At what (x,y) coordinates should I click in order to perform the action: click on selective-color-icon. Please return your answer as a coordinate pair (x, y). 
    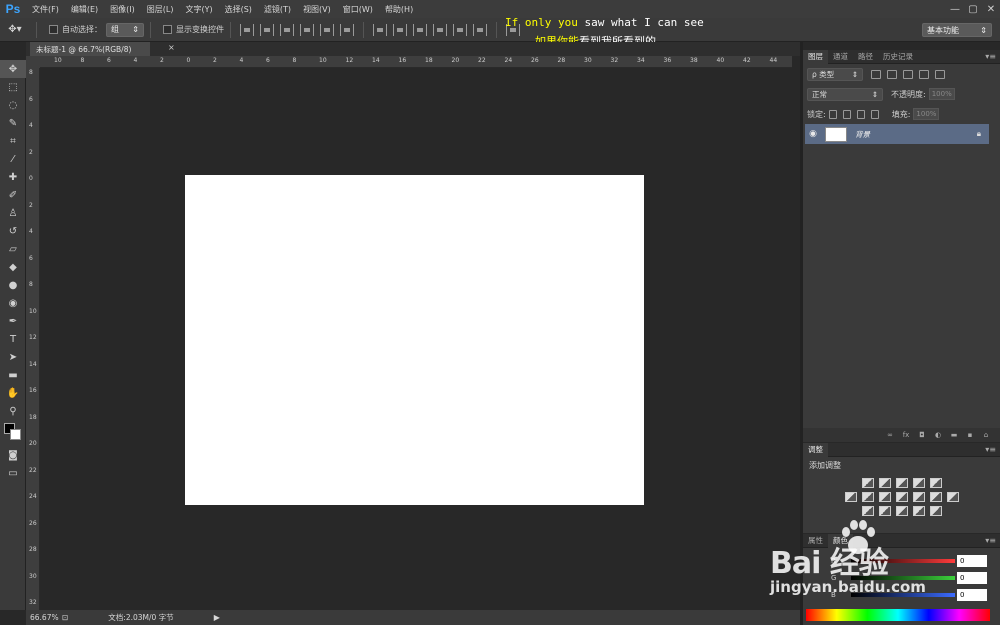
    Looking at the image, I should click on (935, 511).